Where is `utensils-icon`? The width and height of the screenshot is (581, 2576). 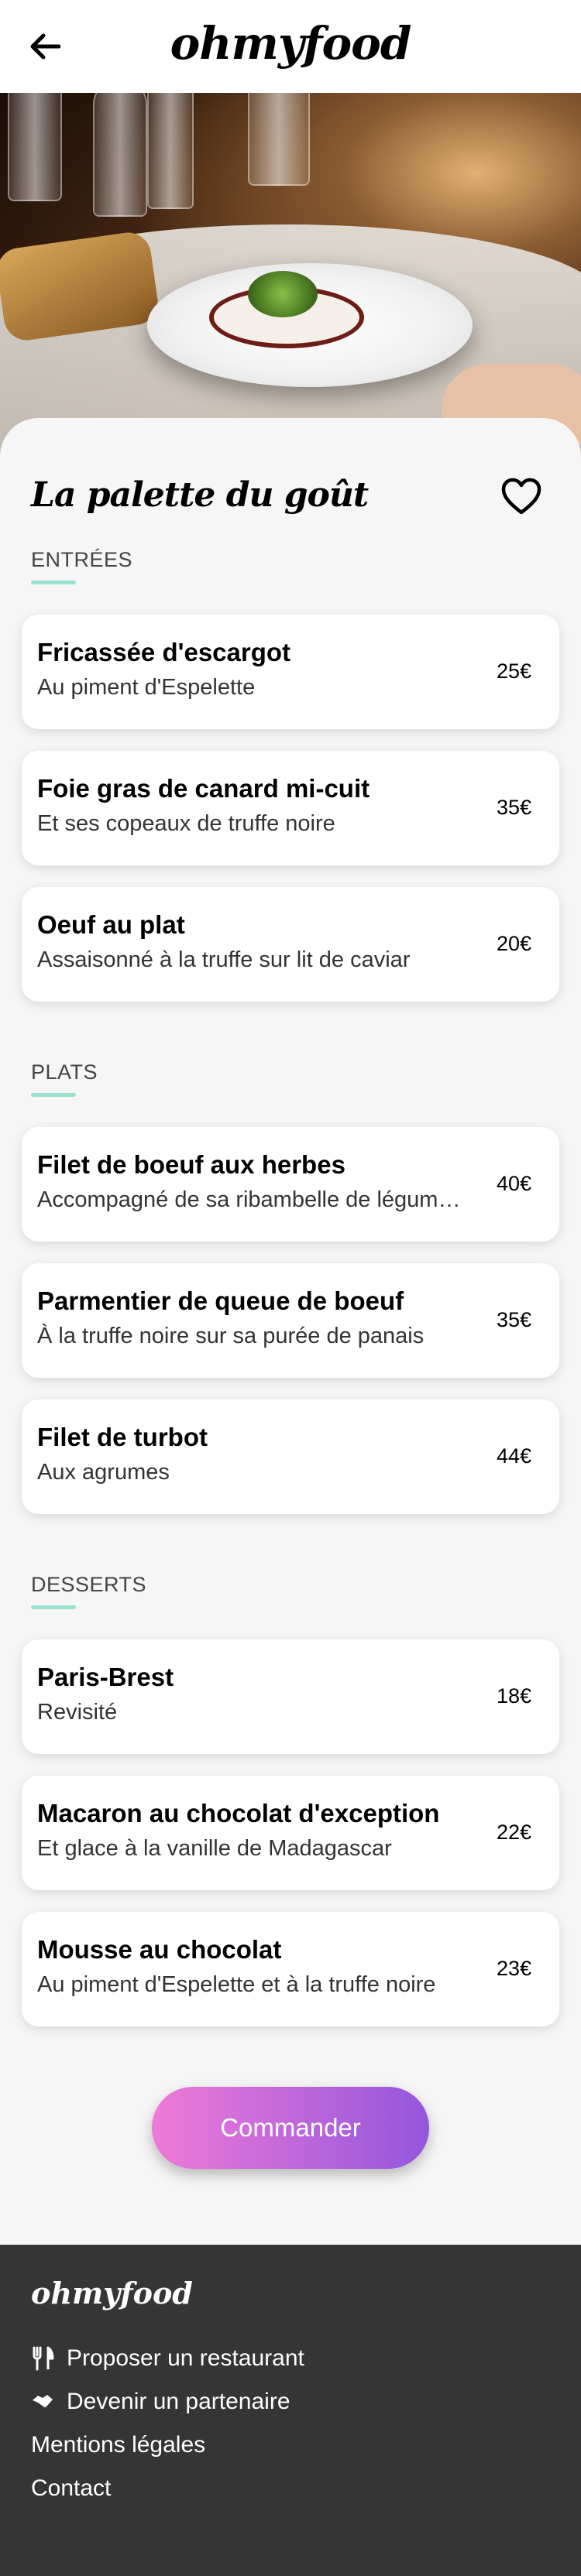
utensils-icon is located at coordinates (42, 2358).